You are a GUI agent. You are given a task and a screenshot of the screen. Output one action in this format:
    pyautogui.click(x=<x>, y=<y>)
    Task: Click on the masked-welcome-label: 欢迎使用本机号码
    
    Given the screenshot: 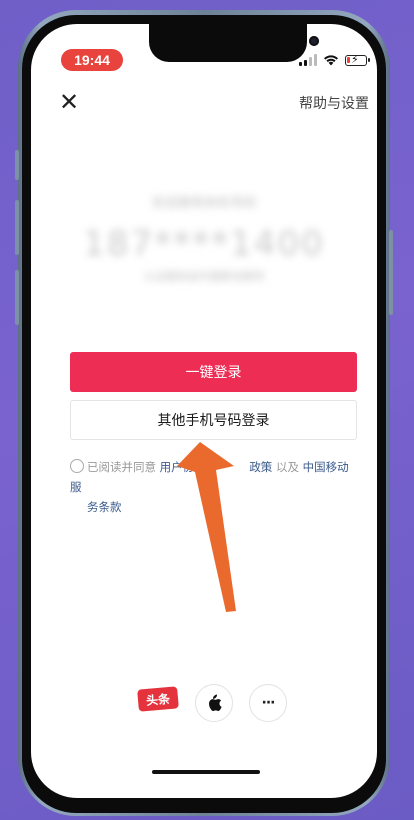 What is the action you would take?
    pyautogui.click(x=203, y=203)
    